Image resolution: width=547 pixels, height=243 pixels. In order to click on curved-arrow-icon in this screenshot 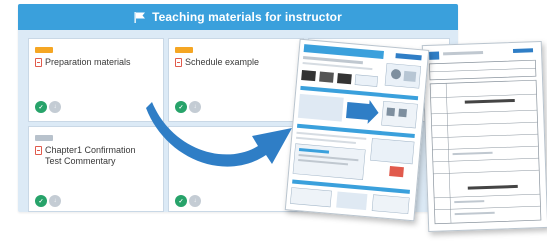, I will do `click(219, 134)`.